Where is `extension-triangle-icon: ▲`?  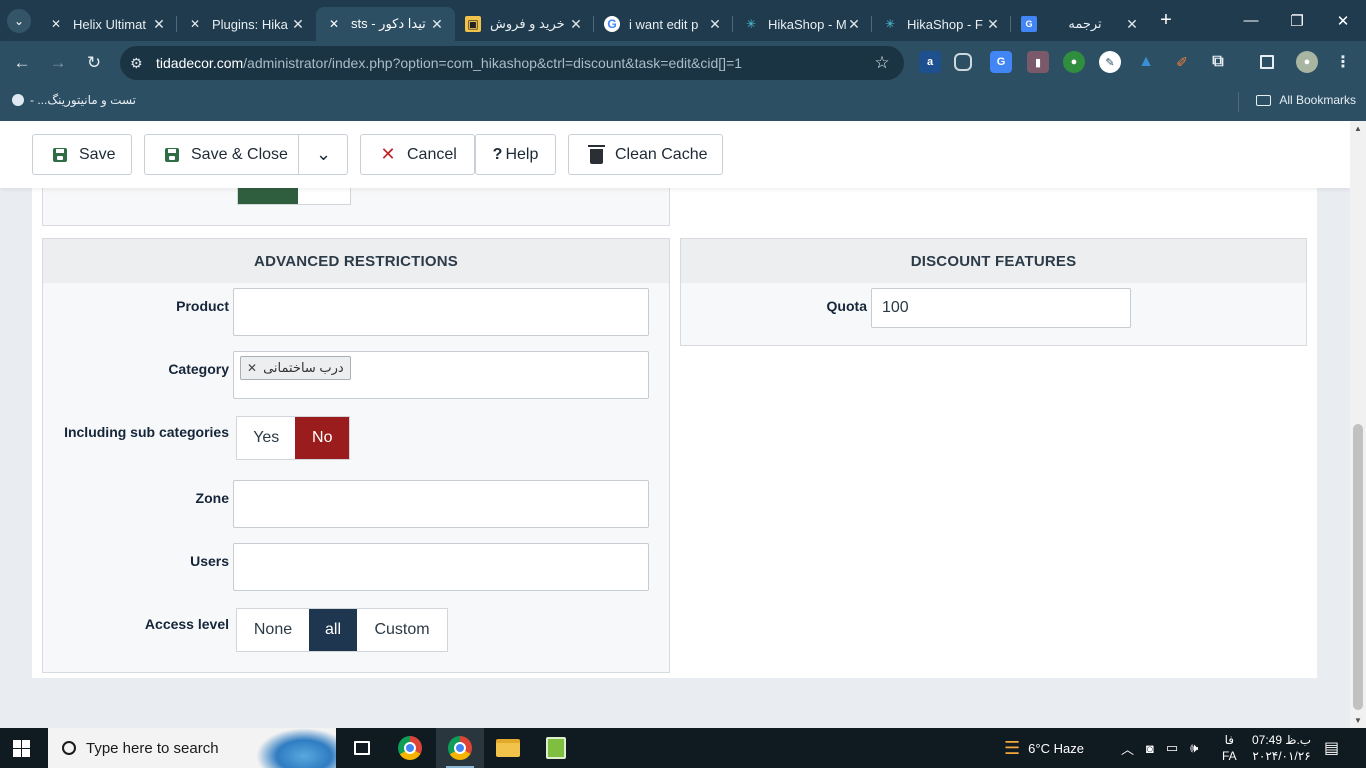 extension-triangle-icon: ▲ is located at coordinates (1146, 62).